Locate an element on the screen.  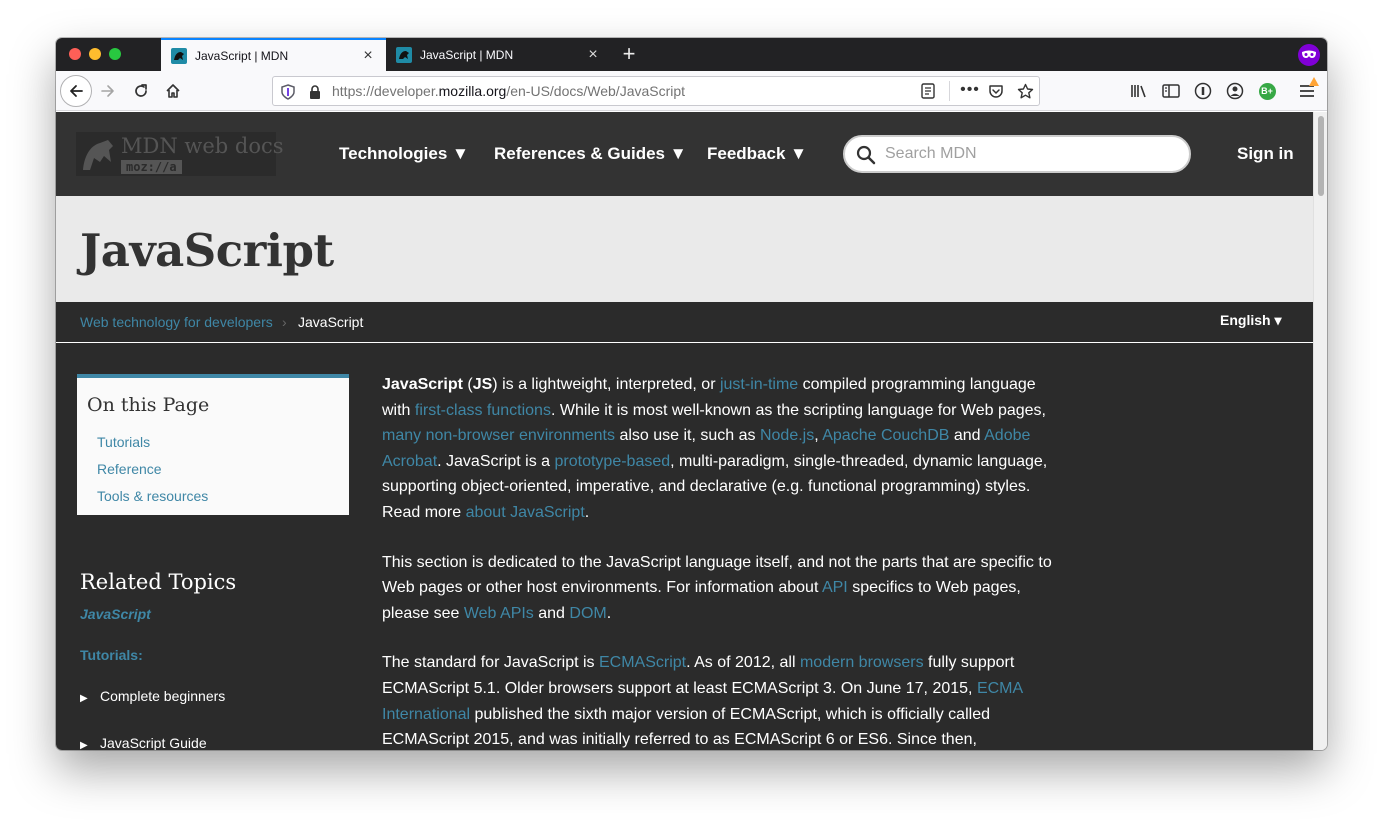
forward-button is located at coordinates (108, 91).